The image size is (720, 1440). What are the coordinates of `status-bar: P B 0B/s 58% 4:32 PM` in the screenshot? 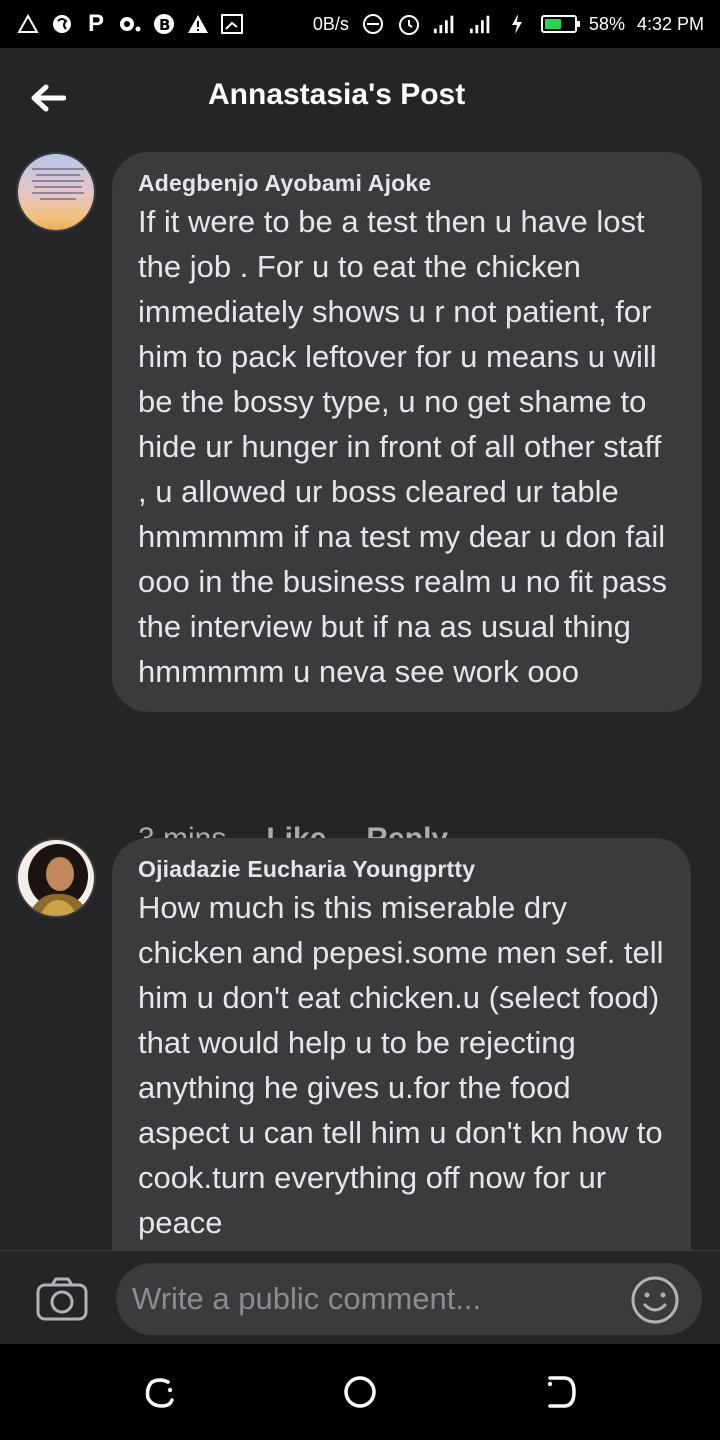 It's located at (360, 24).